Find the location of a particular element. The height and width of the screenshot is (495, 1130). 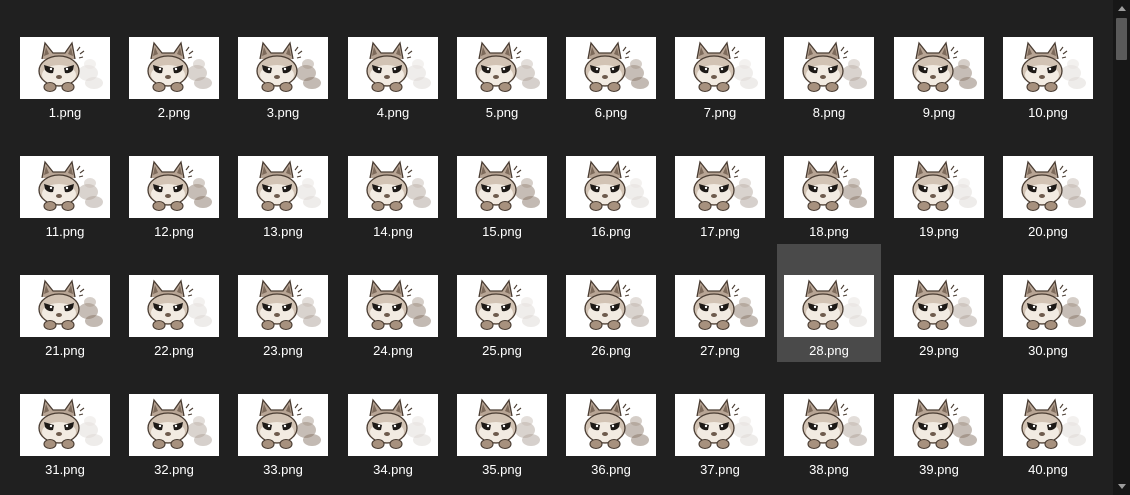

file-tile: 39.png is located at coordinates (939, 422).